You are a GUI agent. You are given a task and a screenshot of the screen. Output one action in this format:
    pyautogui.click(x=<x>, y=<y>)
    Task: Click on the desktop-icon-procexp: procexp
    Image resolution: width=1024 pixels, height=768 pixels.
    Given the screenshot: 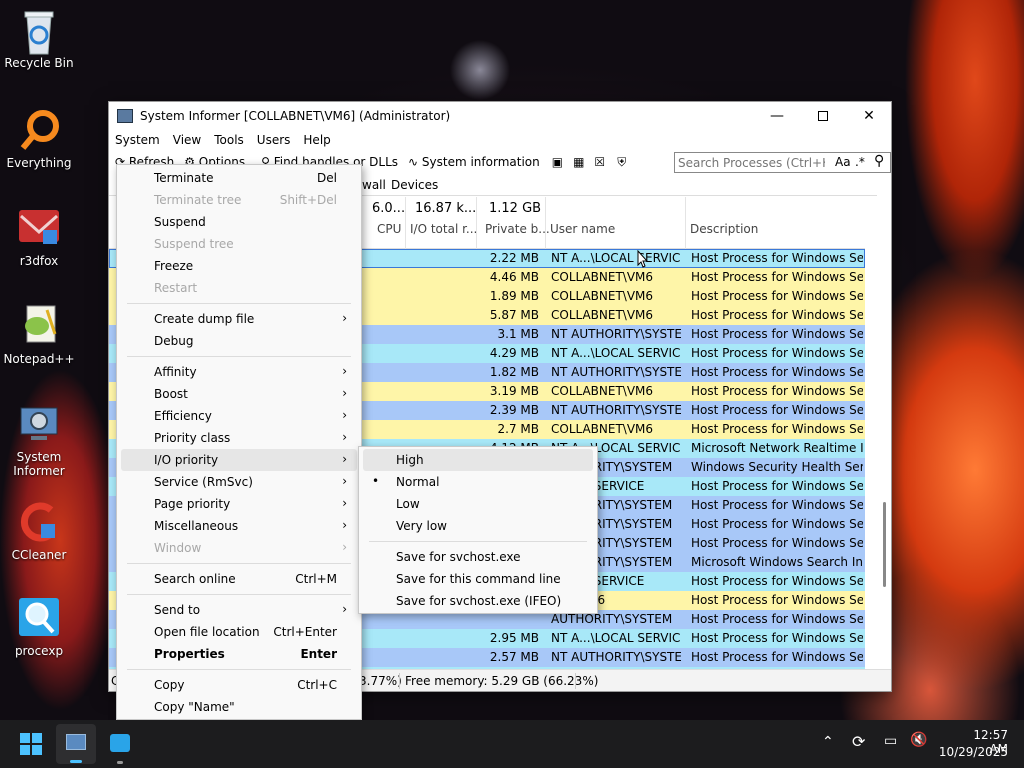 What is the action you would take?
    pyautogui.click(x=39, y=627)
    